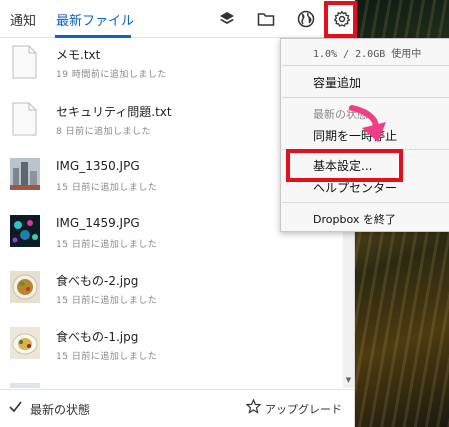 The width and height of the screenshot is (449, 427). Describe the element at coordinates (111, 75) in the screenshot. I see `file-time: 19 時間前に追加しました` at that location.